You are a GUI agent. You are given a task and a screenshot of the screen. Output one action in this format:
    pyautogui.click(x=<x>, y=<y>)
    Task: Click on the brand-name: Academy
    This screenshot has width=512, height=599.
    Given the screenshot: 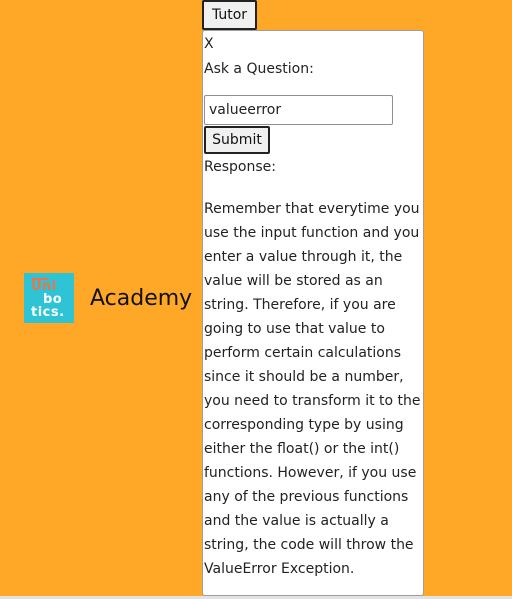 What is the action you would take?
    pyautogui.click(x=141, y=298)
    